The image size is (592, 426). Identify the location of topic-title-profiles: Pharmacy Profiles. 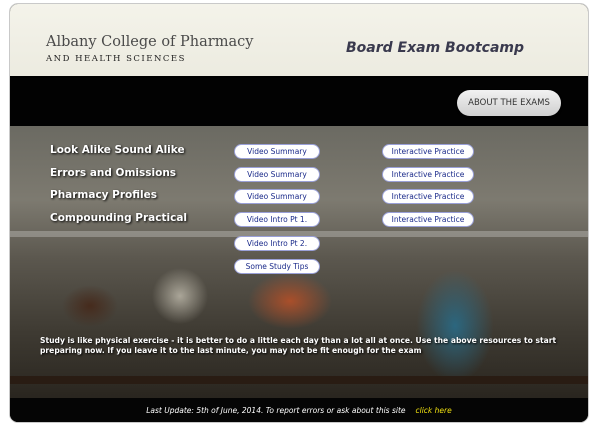
(104, 195).